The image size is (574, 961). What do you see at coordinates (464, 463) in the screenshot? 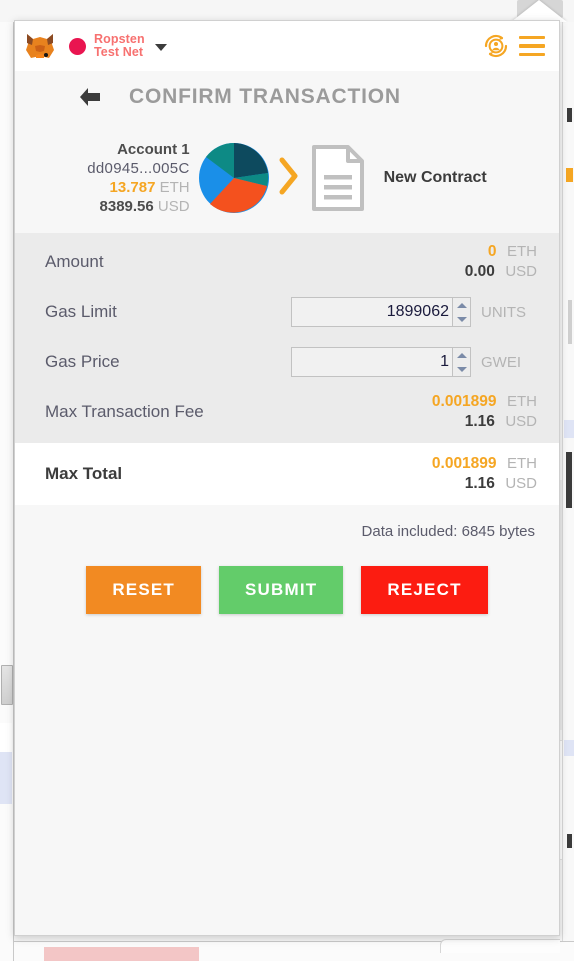
I see `max-total-eth-value: 0.001899` at bounding box center [464, 463].